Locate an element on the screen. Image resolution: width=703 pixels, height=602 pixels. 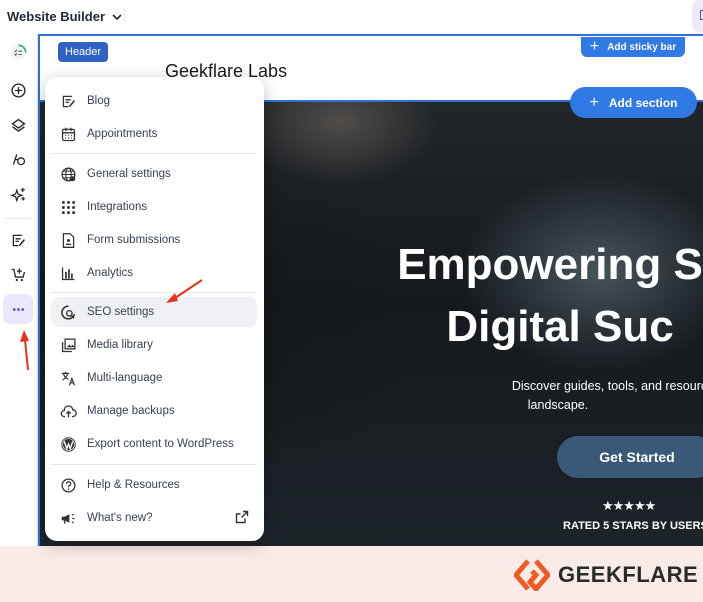
sidebar-item-more is located at coordinates (18, 309).